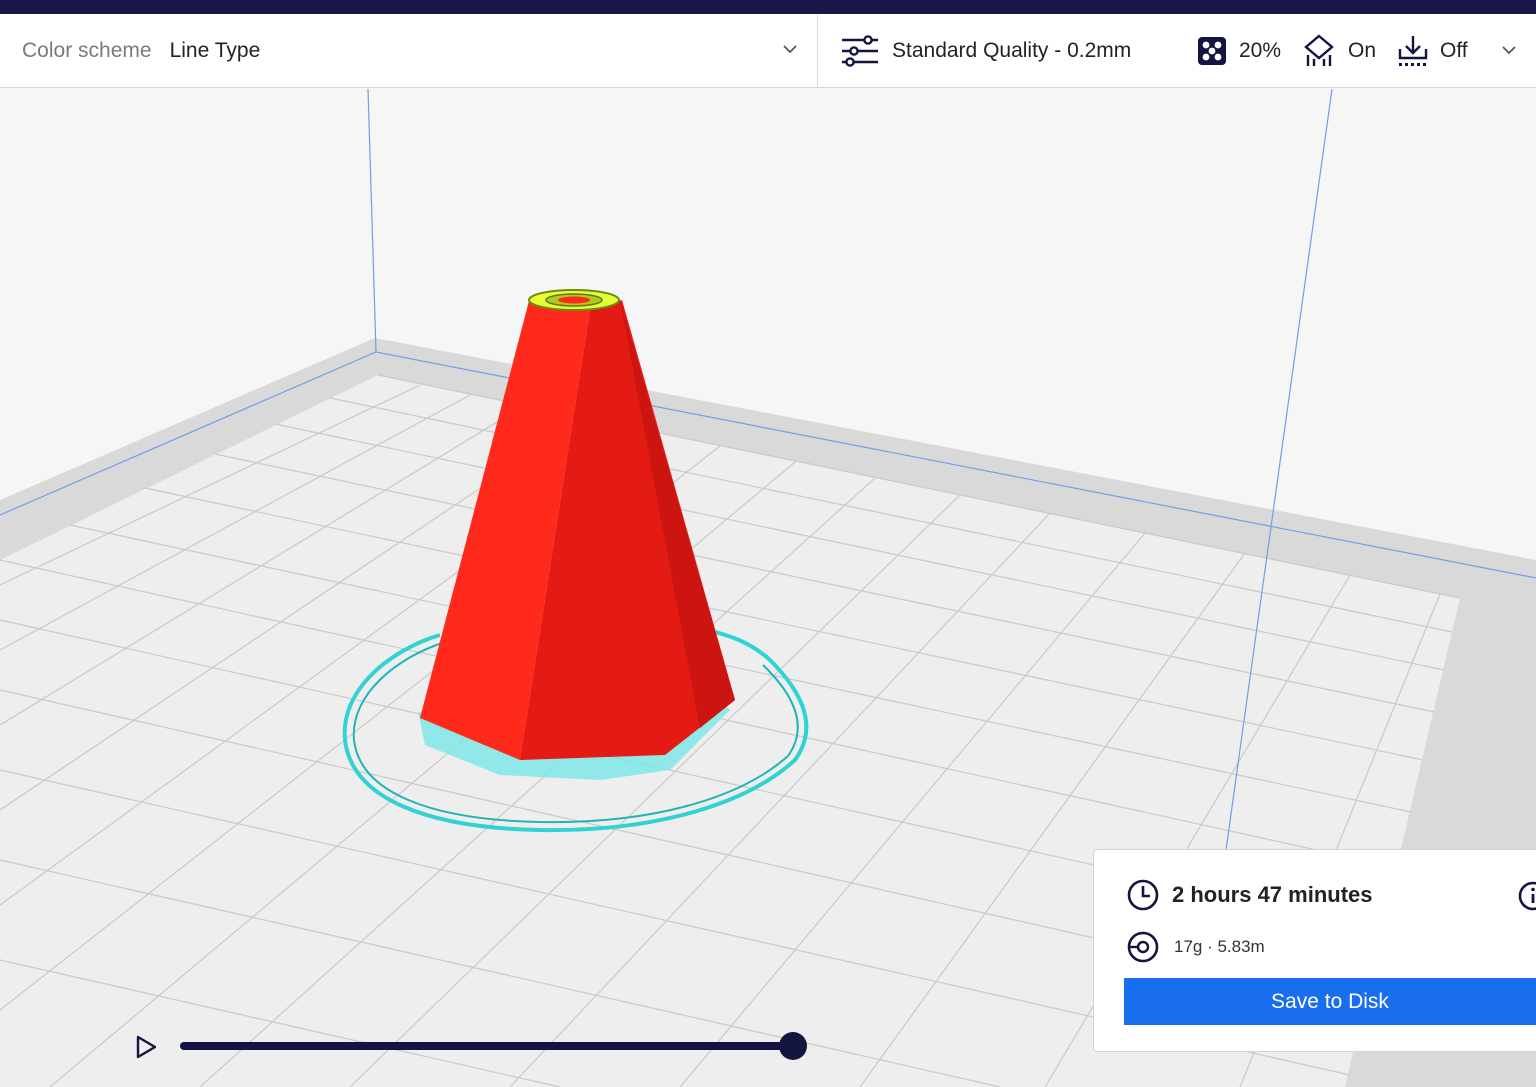 Image resolution: width=1536 pixels, height=1087 pixels. I want to click on color-scheme-dropdown: Color scheme Line Type, so click(409, 51).